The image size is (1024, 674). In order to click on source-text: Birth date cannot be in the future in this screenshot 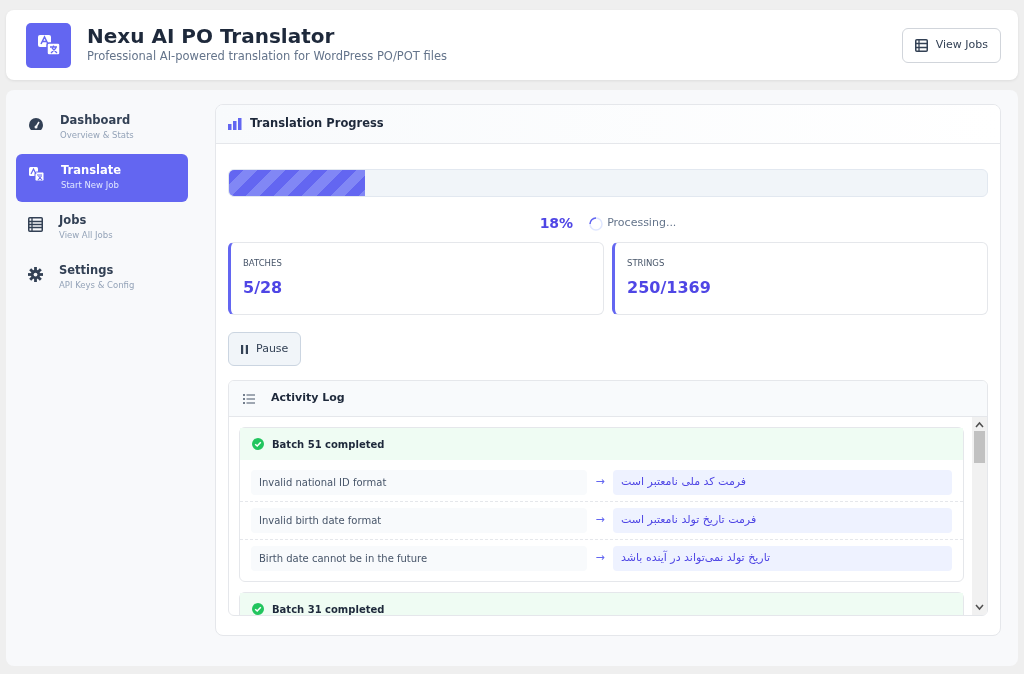, I will do `click(419, 558)`.